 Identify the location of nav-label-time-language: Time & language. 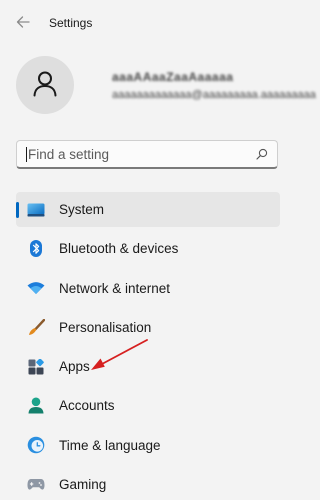
(110, 445).